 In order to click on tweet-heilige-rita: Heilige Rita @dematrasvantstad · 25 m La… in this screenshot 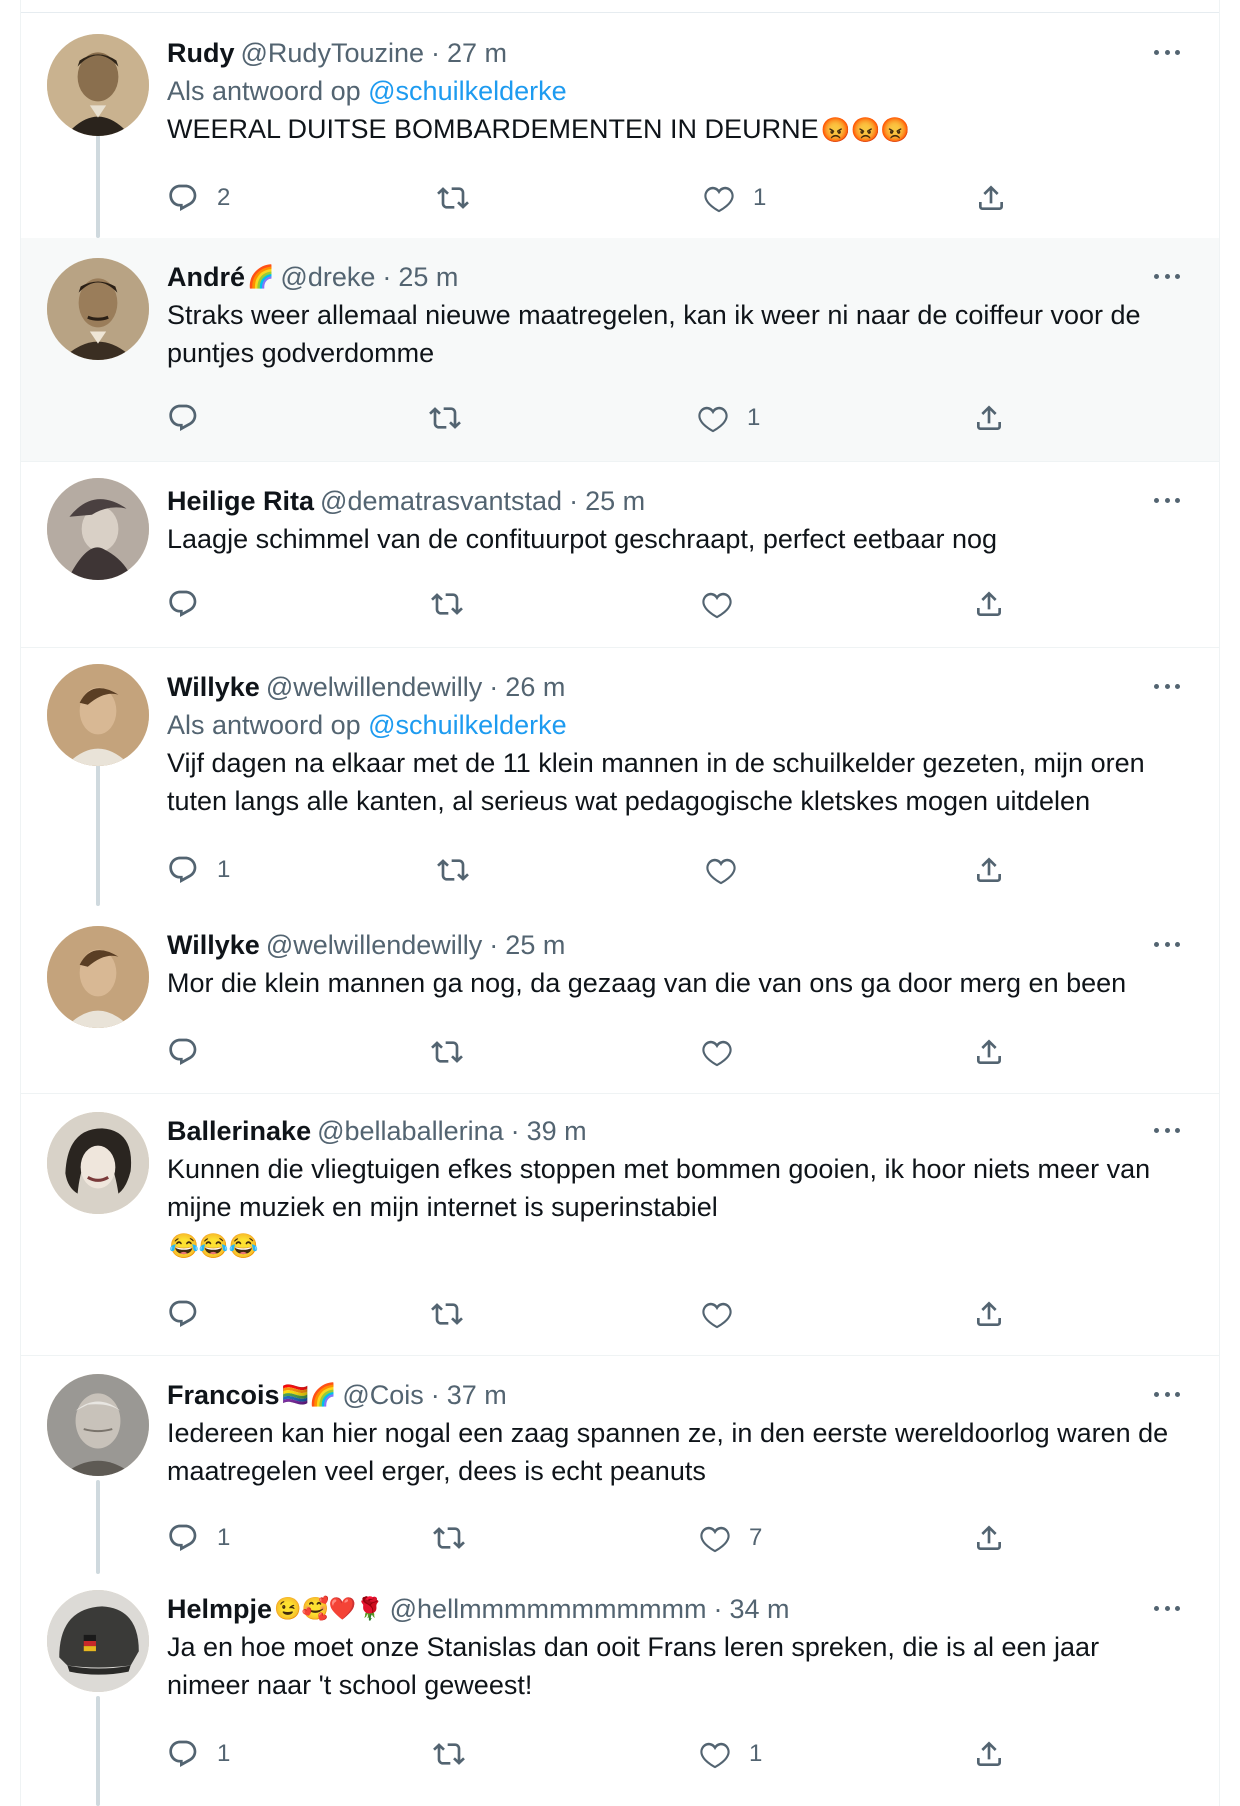, I will do `click(620, 555)`.